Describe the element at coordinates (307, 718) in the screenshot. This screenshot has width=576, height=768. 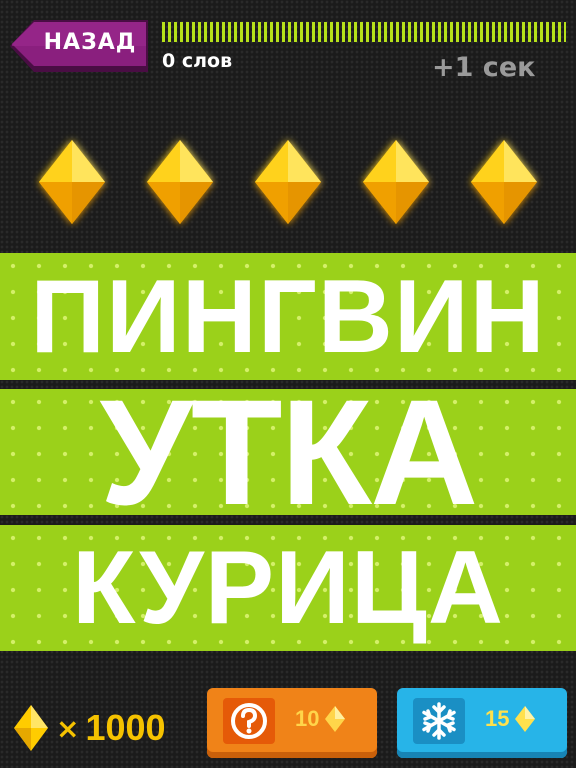
I see `hint-price-value: 10` at that location.